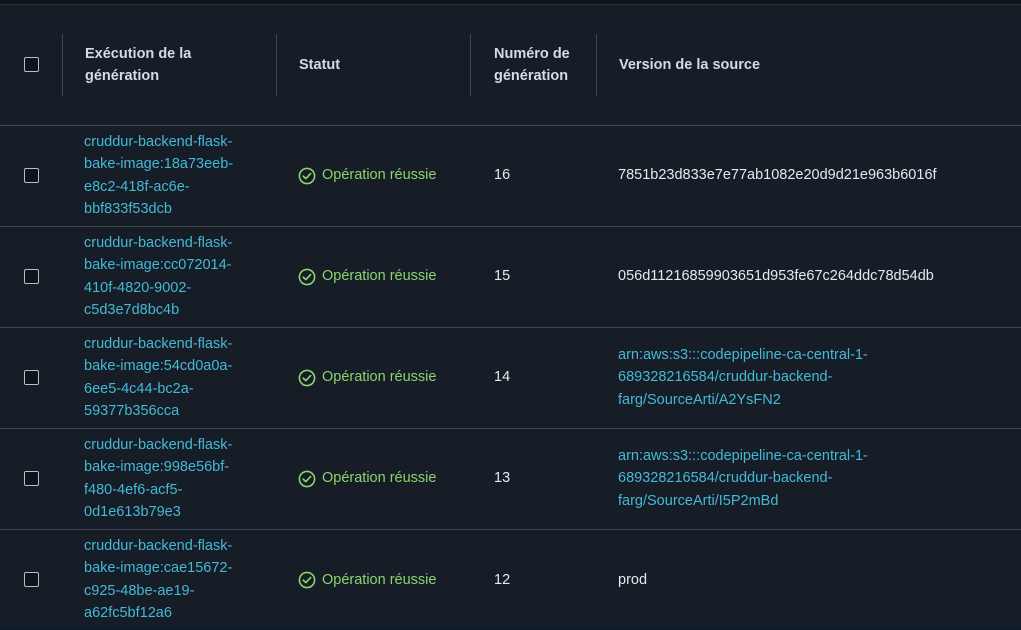 This screenshot has width=1021, height=630. I want to click on build-run-link-line: bake-image:998e56bf-, so click(157, 467).